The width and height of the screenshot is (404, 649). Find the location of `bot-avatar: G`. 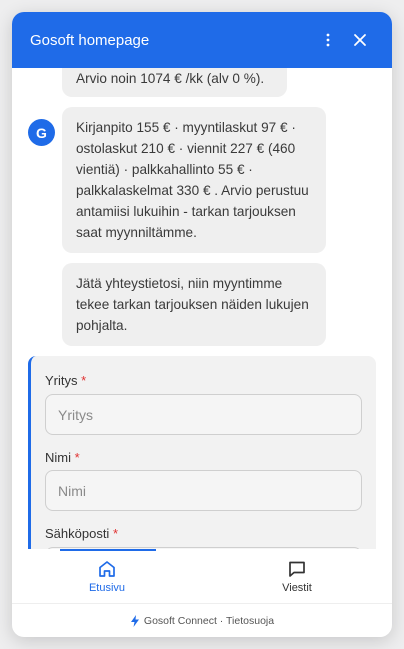

bot-avatar: G is located at coordinates (41, 132).